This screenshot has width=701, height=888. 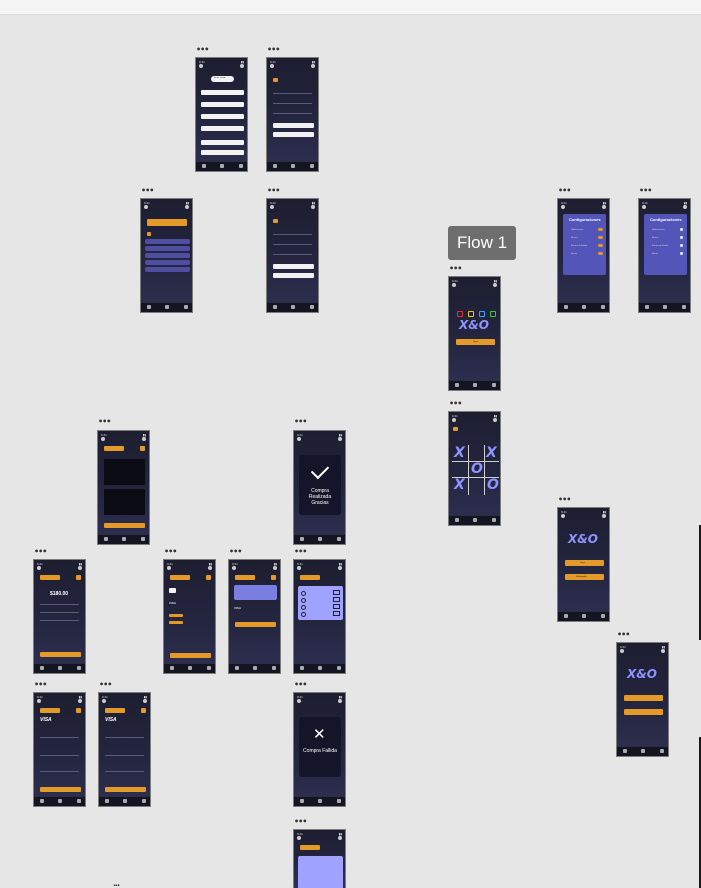 What do you see at coordinates (222, 104) in the screenshot?
I see `username-field` at bounding box center [222, 104].